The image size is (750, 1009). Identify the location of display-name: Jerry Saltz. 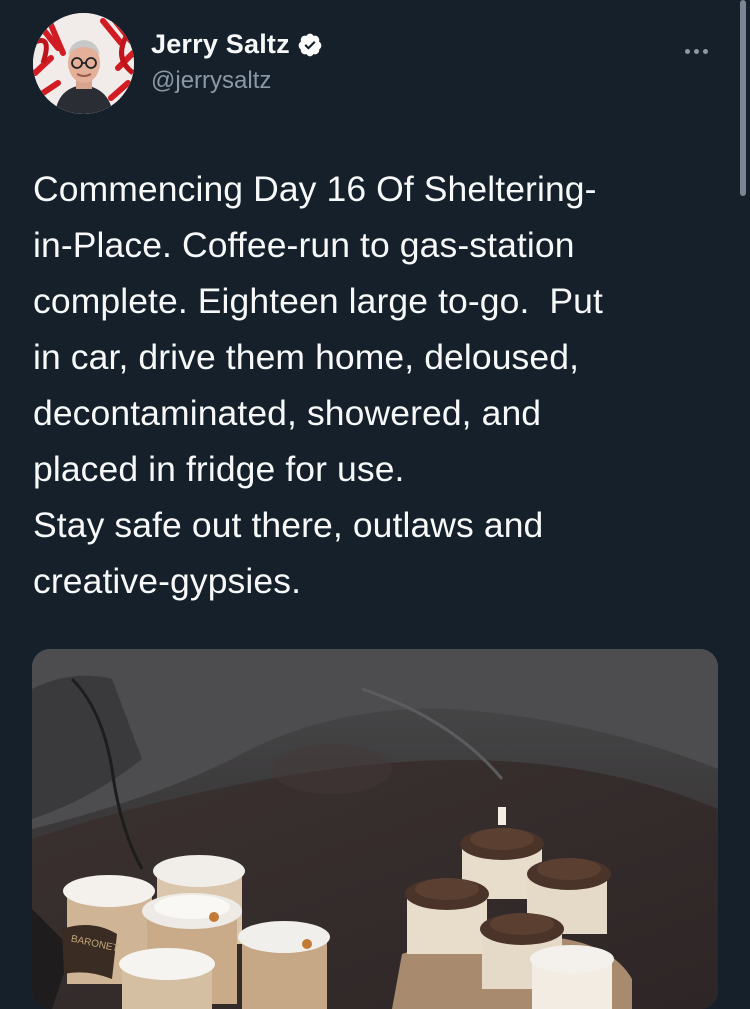
(220, 44).